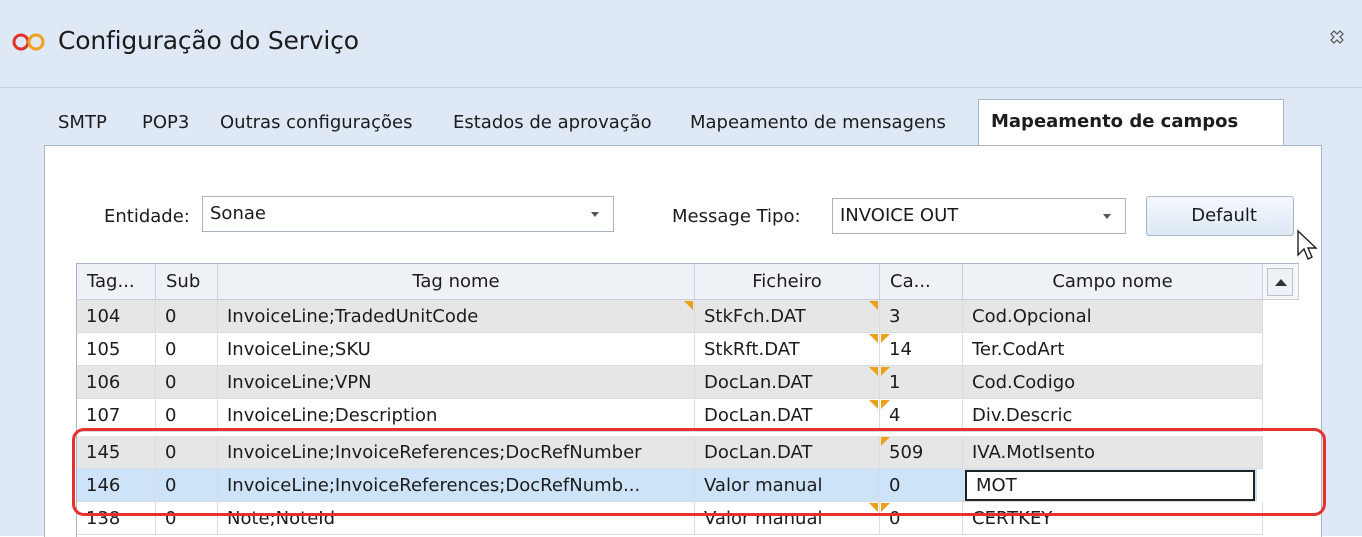 This screenshot has height=537, width=1362. I want to click on scroll-up-arrow-icon, so click(1280, 282).